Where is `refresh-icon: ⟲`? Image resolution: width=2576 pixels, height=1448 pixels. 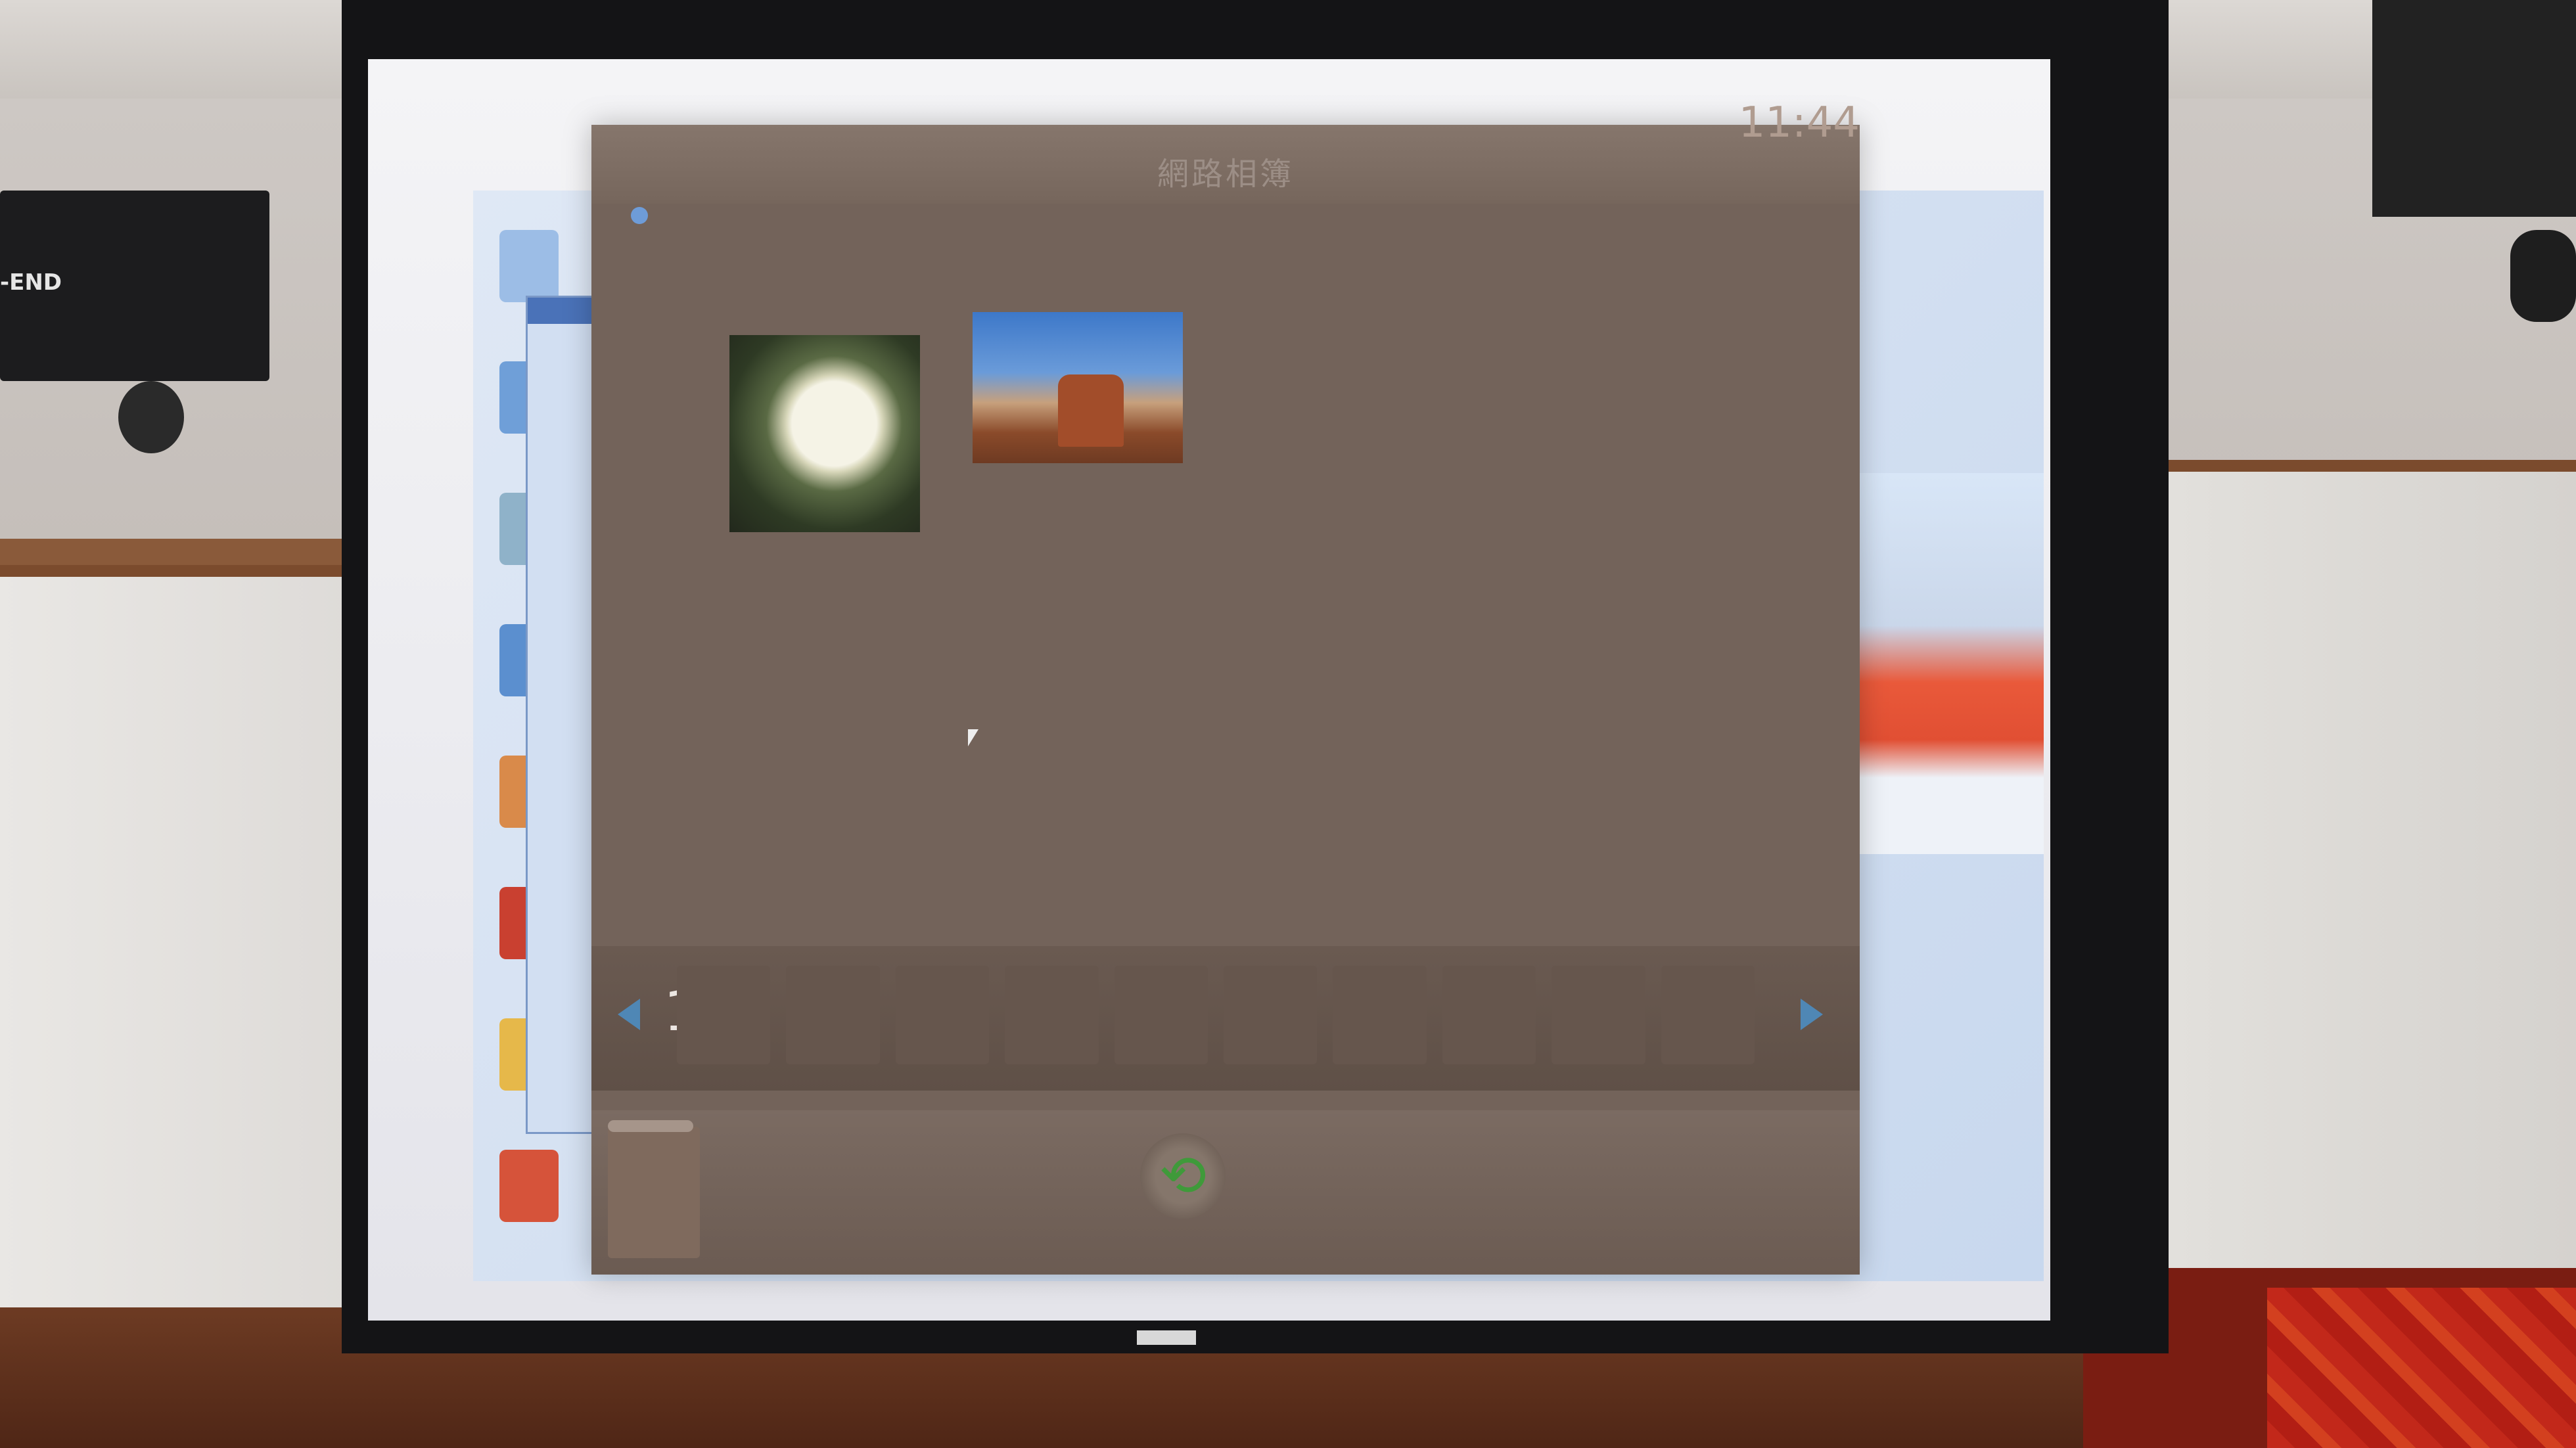
refresh-icon: ⟲ is located at coordinates (1183, 1176).